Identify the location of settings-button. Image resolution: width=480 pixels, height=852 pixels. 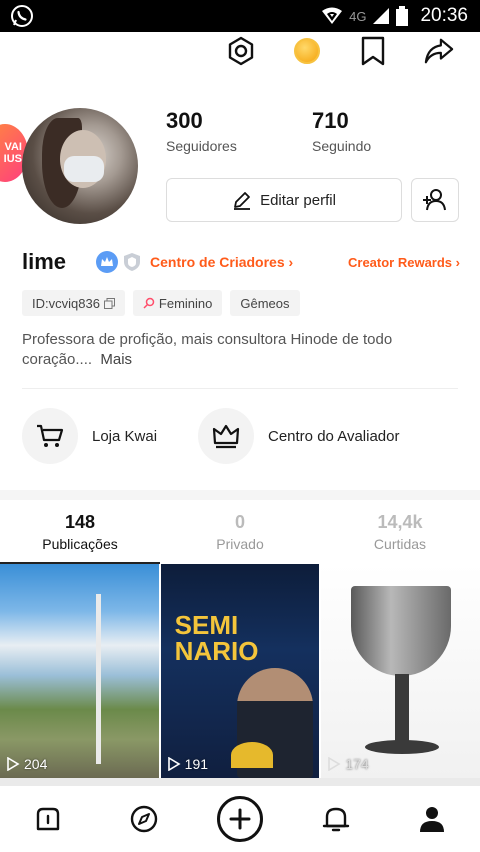
(241, 51).